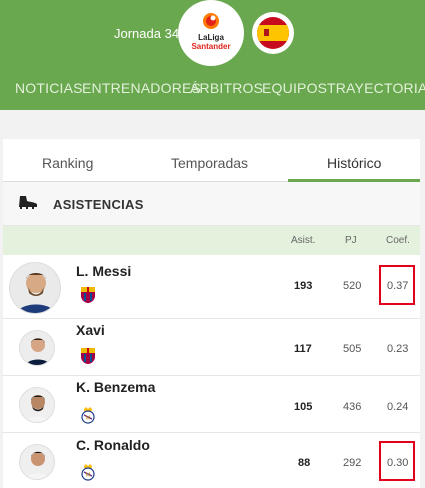 The width and height of the screenshot is (425, 488). I want to click on spain-flag-icon, so click(273, 33).